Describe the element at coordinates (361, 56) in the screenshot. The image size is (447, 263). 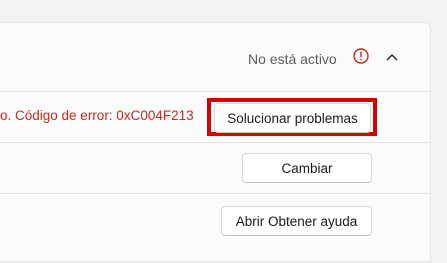
I see `info-circle-icon` at that location.